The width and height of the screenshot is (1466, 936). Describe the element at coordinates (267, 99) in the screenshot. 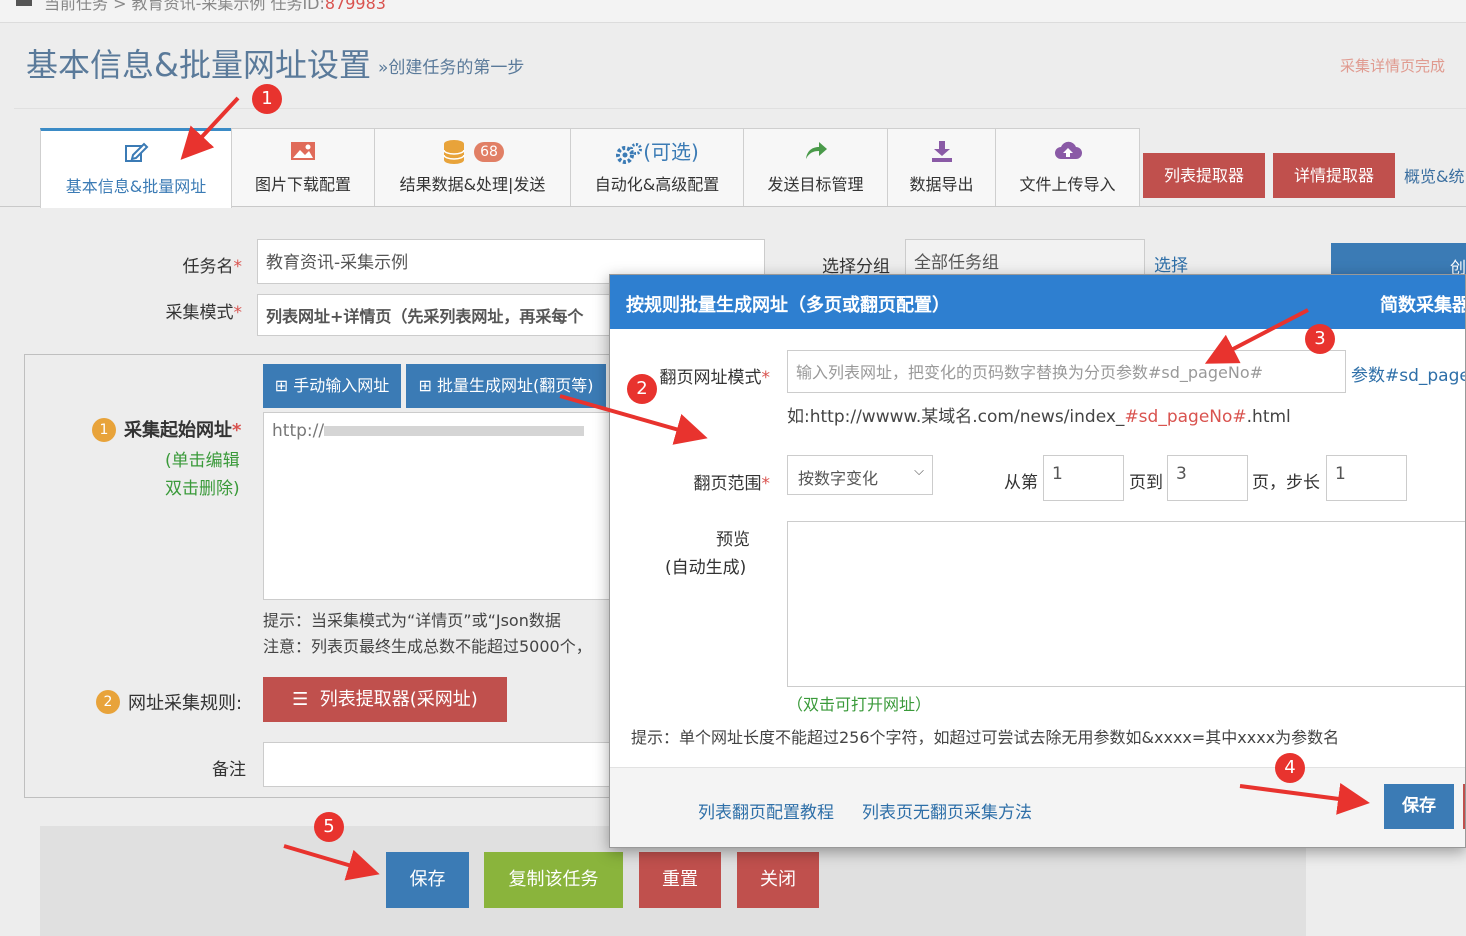

I see `annotation-marker-1: 1` at that location.